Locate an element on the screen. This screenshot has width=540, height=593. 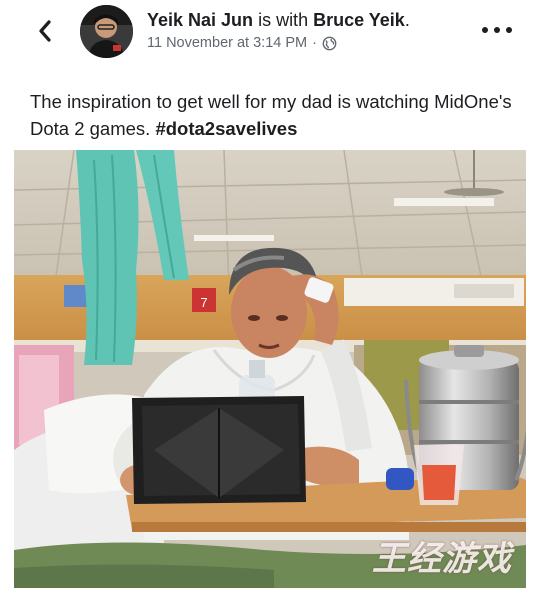
post-meta: 11 November at 3:14 PM · is located at coordinates (242, 43).